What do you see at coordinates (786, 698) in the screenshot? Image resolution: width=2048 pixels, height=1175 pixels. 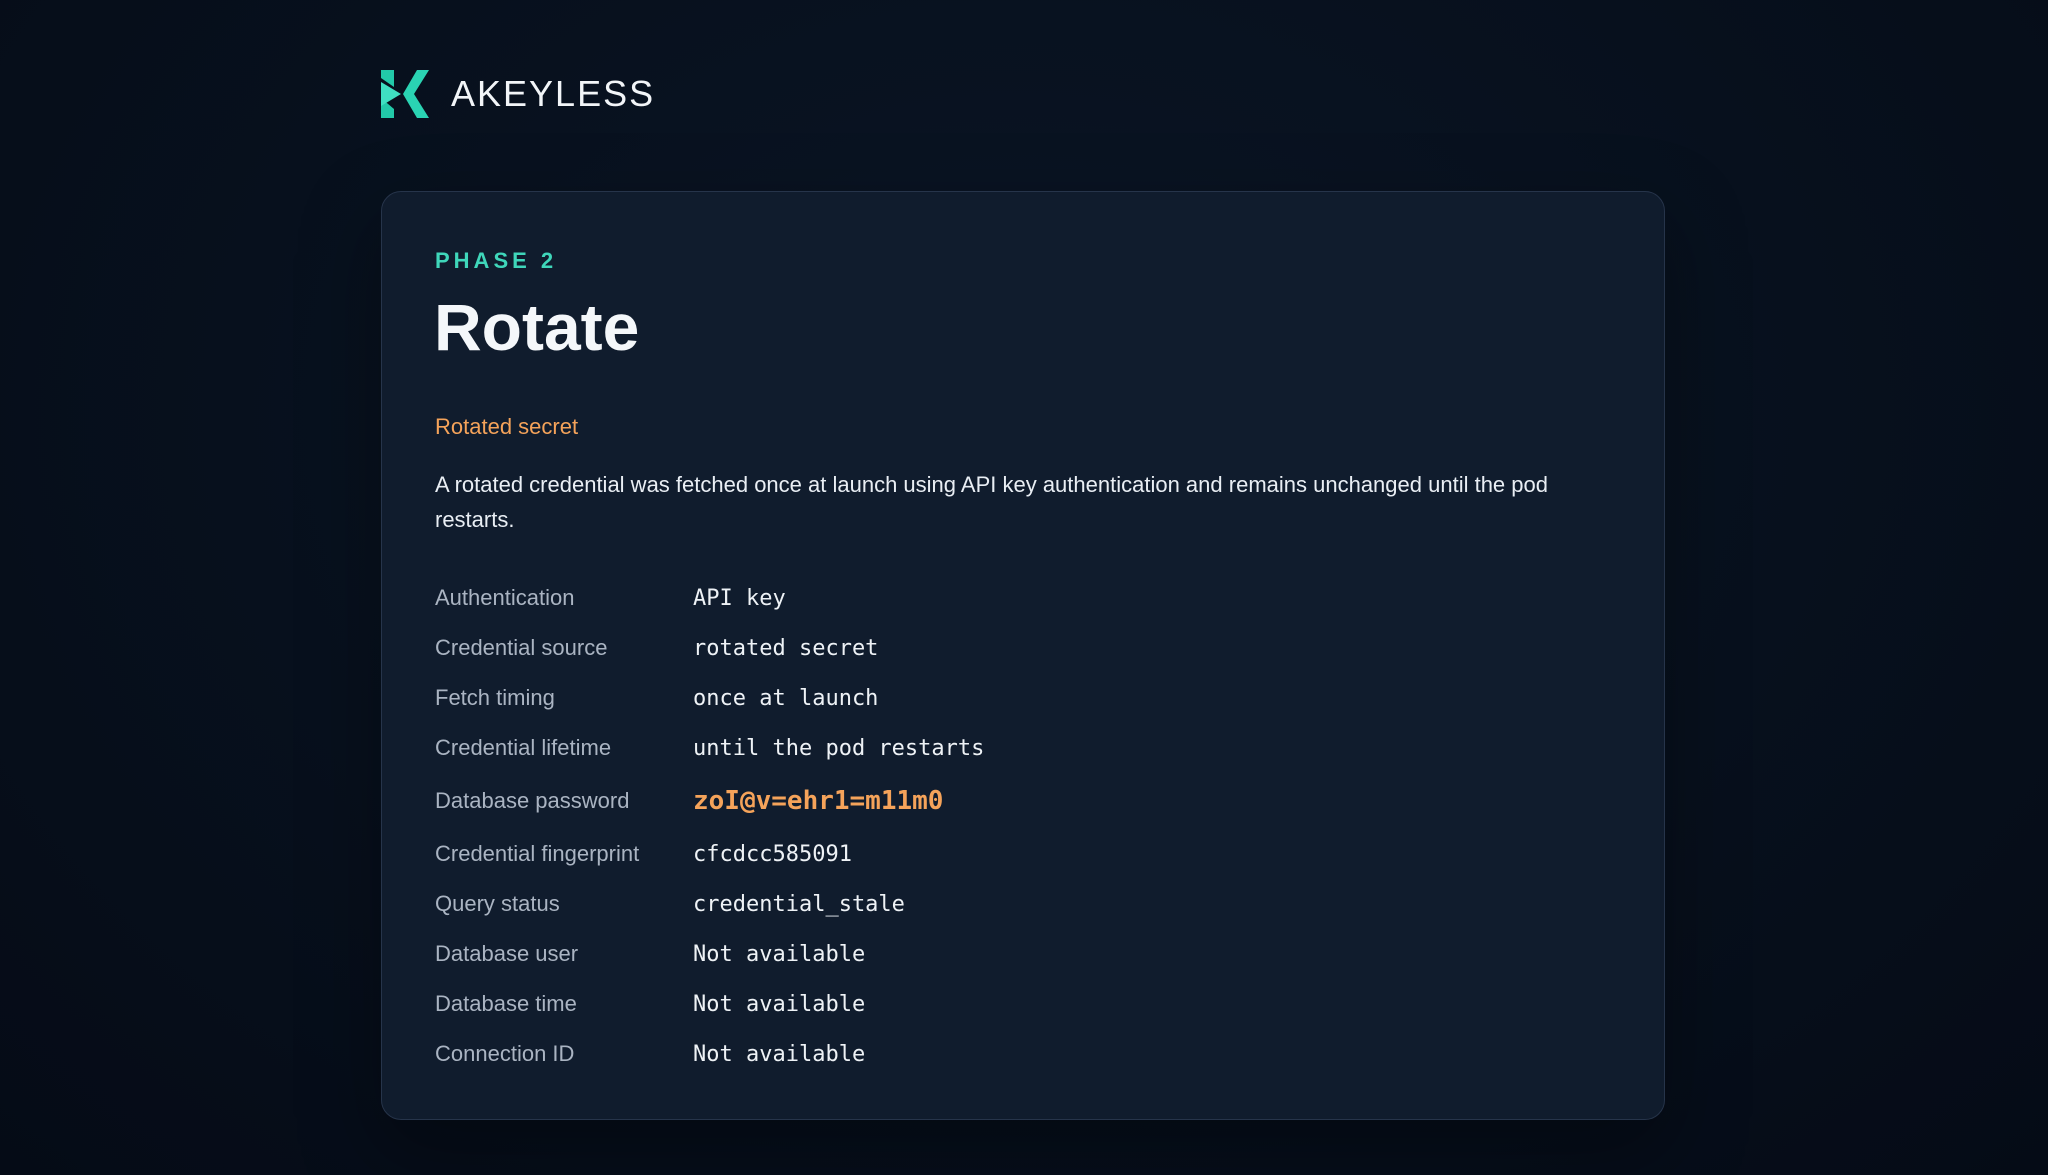 I see `detail-value: once at launch` at bounding box center [786, 698].